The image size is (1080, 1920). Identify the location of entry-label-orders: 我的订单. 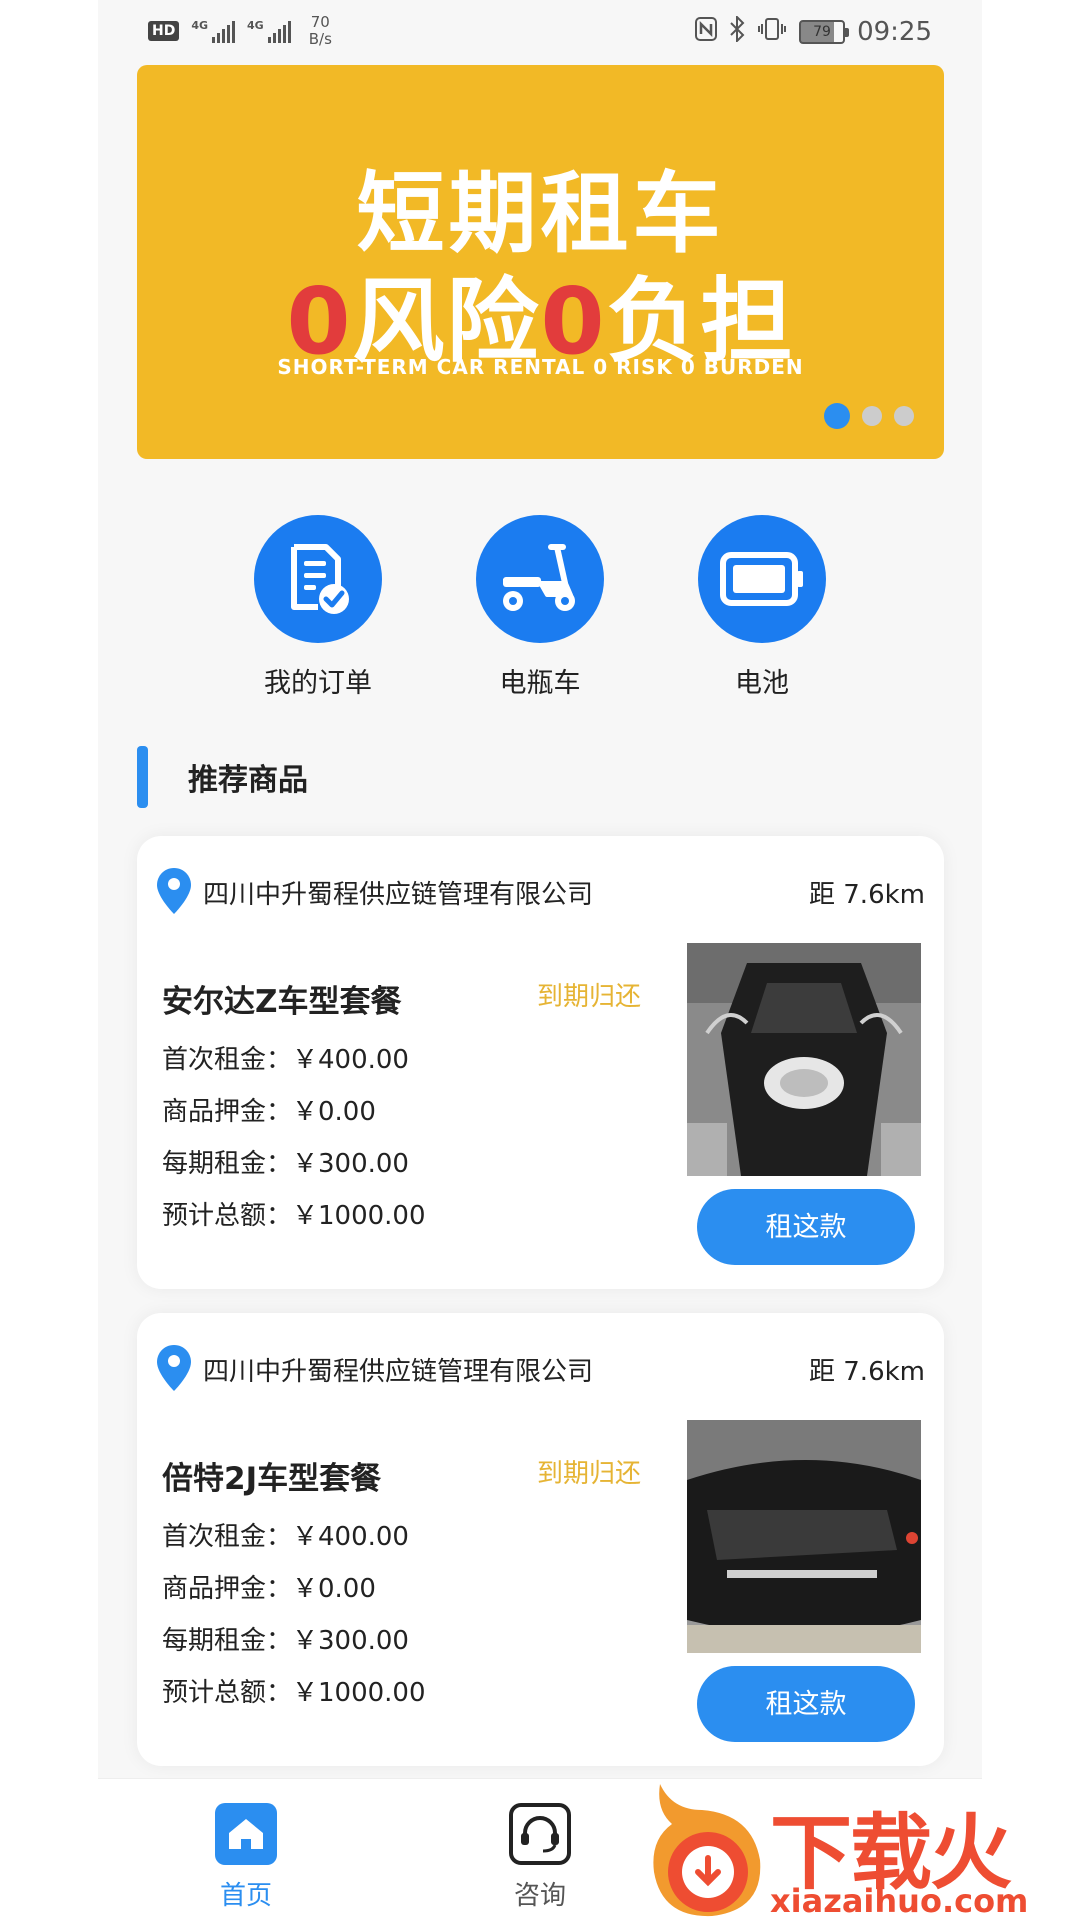
(318, 683).